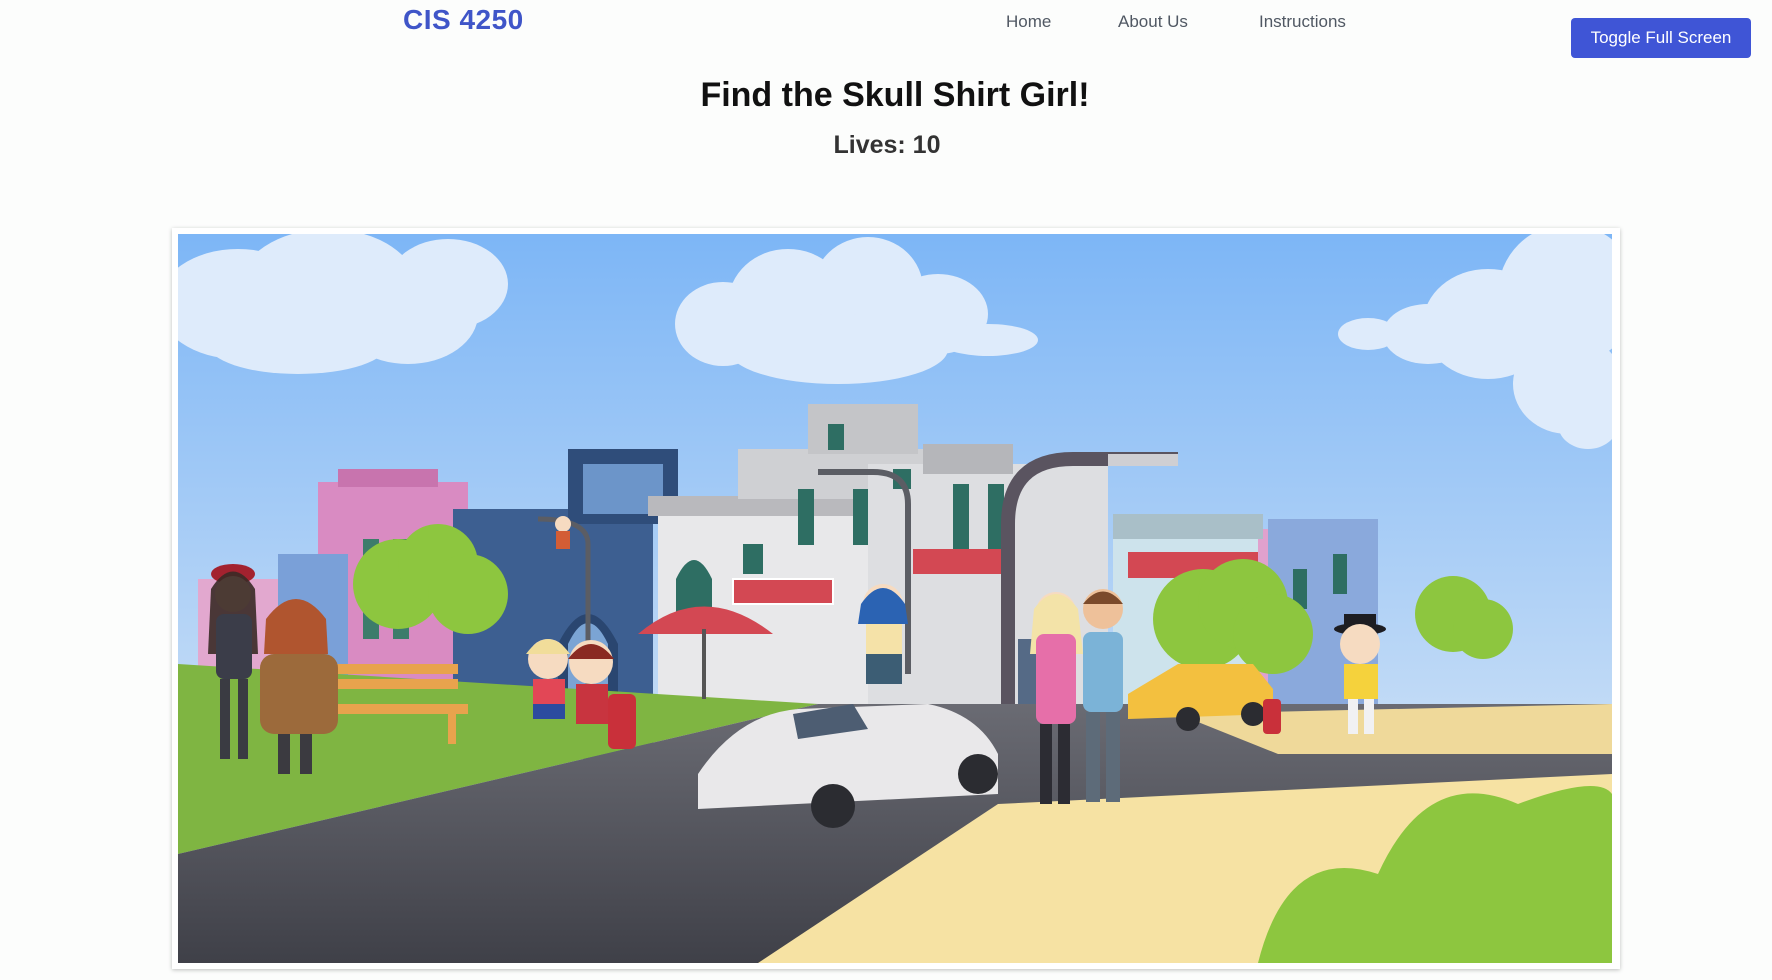 This screenshot has height=980, width=1772. I want to click on nav-about-us: About Us, so click(1153, 22).